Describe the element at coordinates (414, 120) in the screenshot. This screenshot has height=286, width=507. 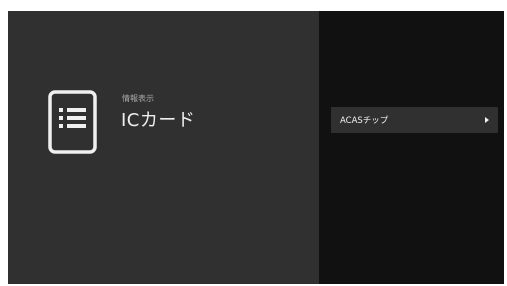
I see `menu-item-acas-chip: ACASチップ` at that location.